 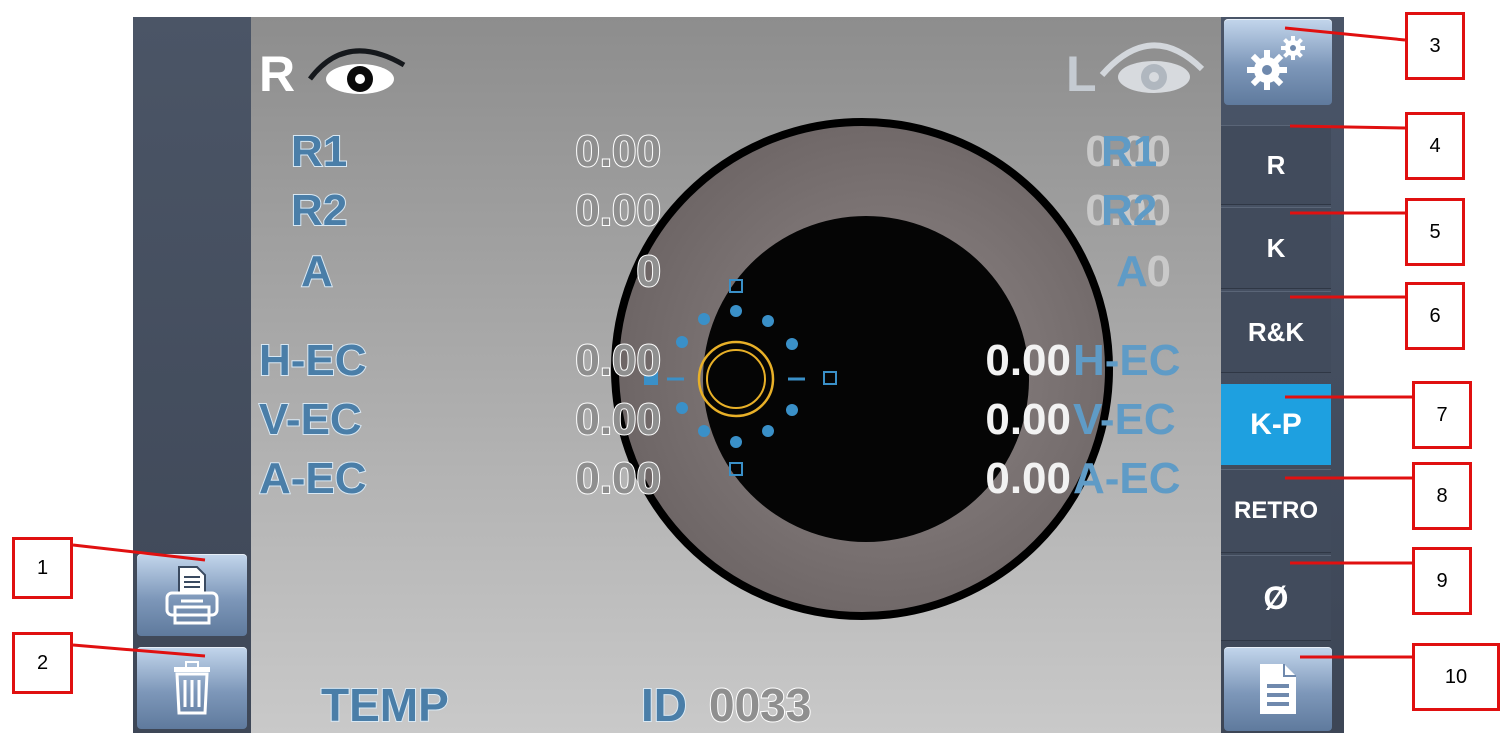 I want to click on mode-rk-button: R&K, so click(x=1276, y=332).